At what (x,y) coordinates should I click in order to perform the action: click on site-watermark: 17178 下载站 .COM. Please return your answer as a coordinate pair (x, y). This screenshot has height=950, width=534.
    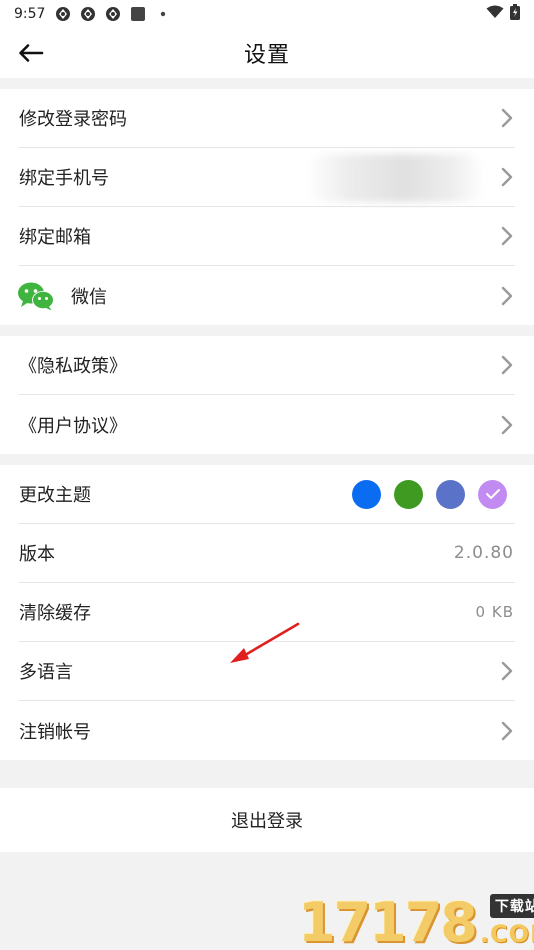
    Looking at the image, I should click on (416, 920).